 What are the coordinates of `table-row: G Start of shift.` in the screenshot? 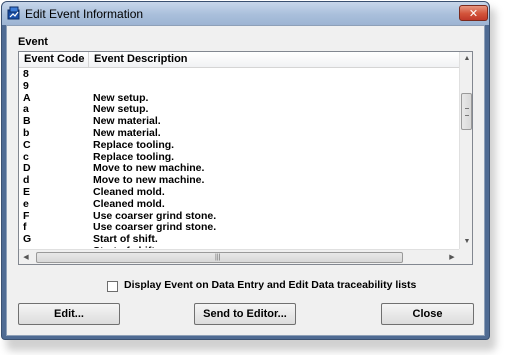 It's located at (239, 239).